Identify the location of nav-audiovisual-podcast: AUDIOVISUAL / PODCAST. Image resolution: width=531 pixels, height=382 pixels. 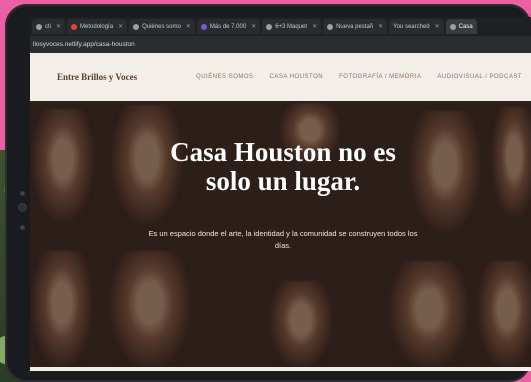
(479, 77).